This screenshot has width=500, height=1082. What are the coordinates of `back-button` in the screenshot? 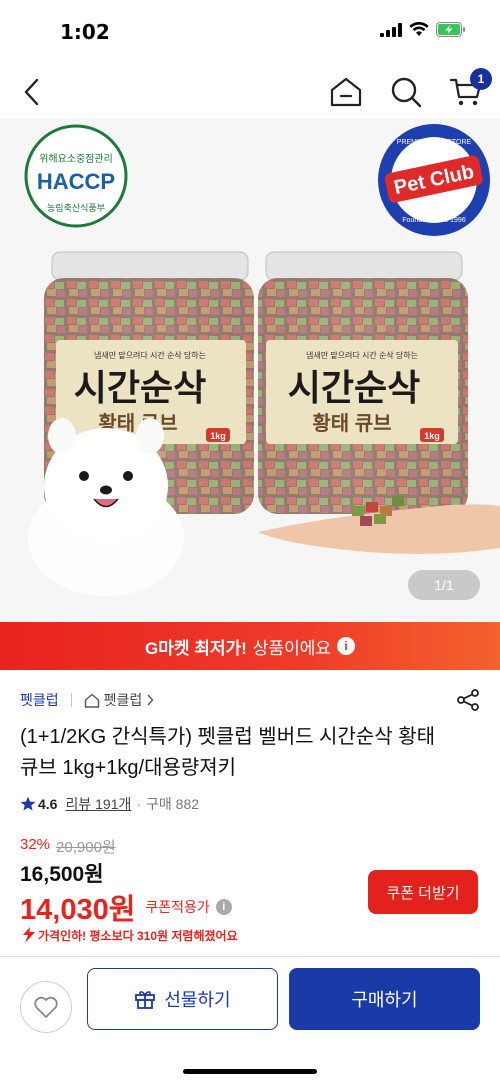 It's located at (32, 92).